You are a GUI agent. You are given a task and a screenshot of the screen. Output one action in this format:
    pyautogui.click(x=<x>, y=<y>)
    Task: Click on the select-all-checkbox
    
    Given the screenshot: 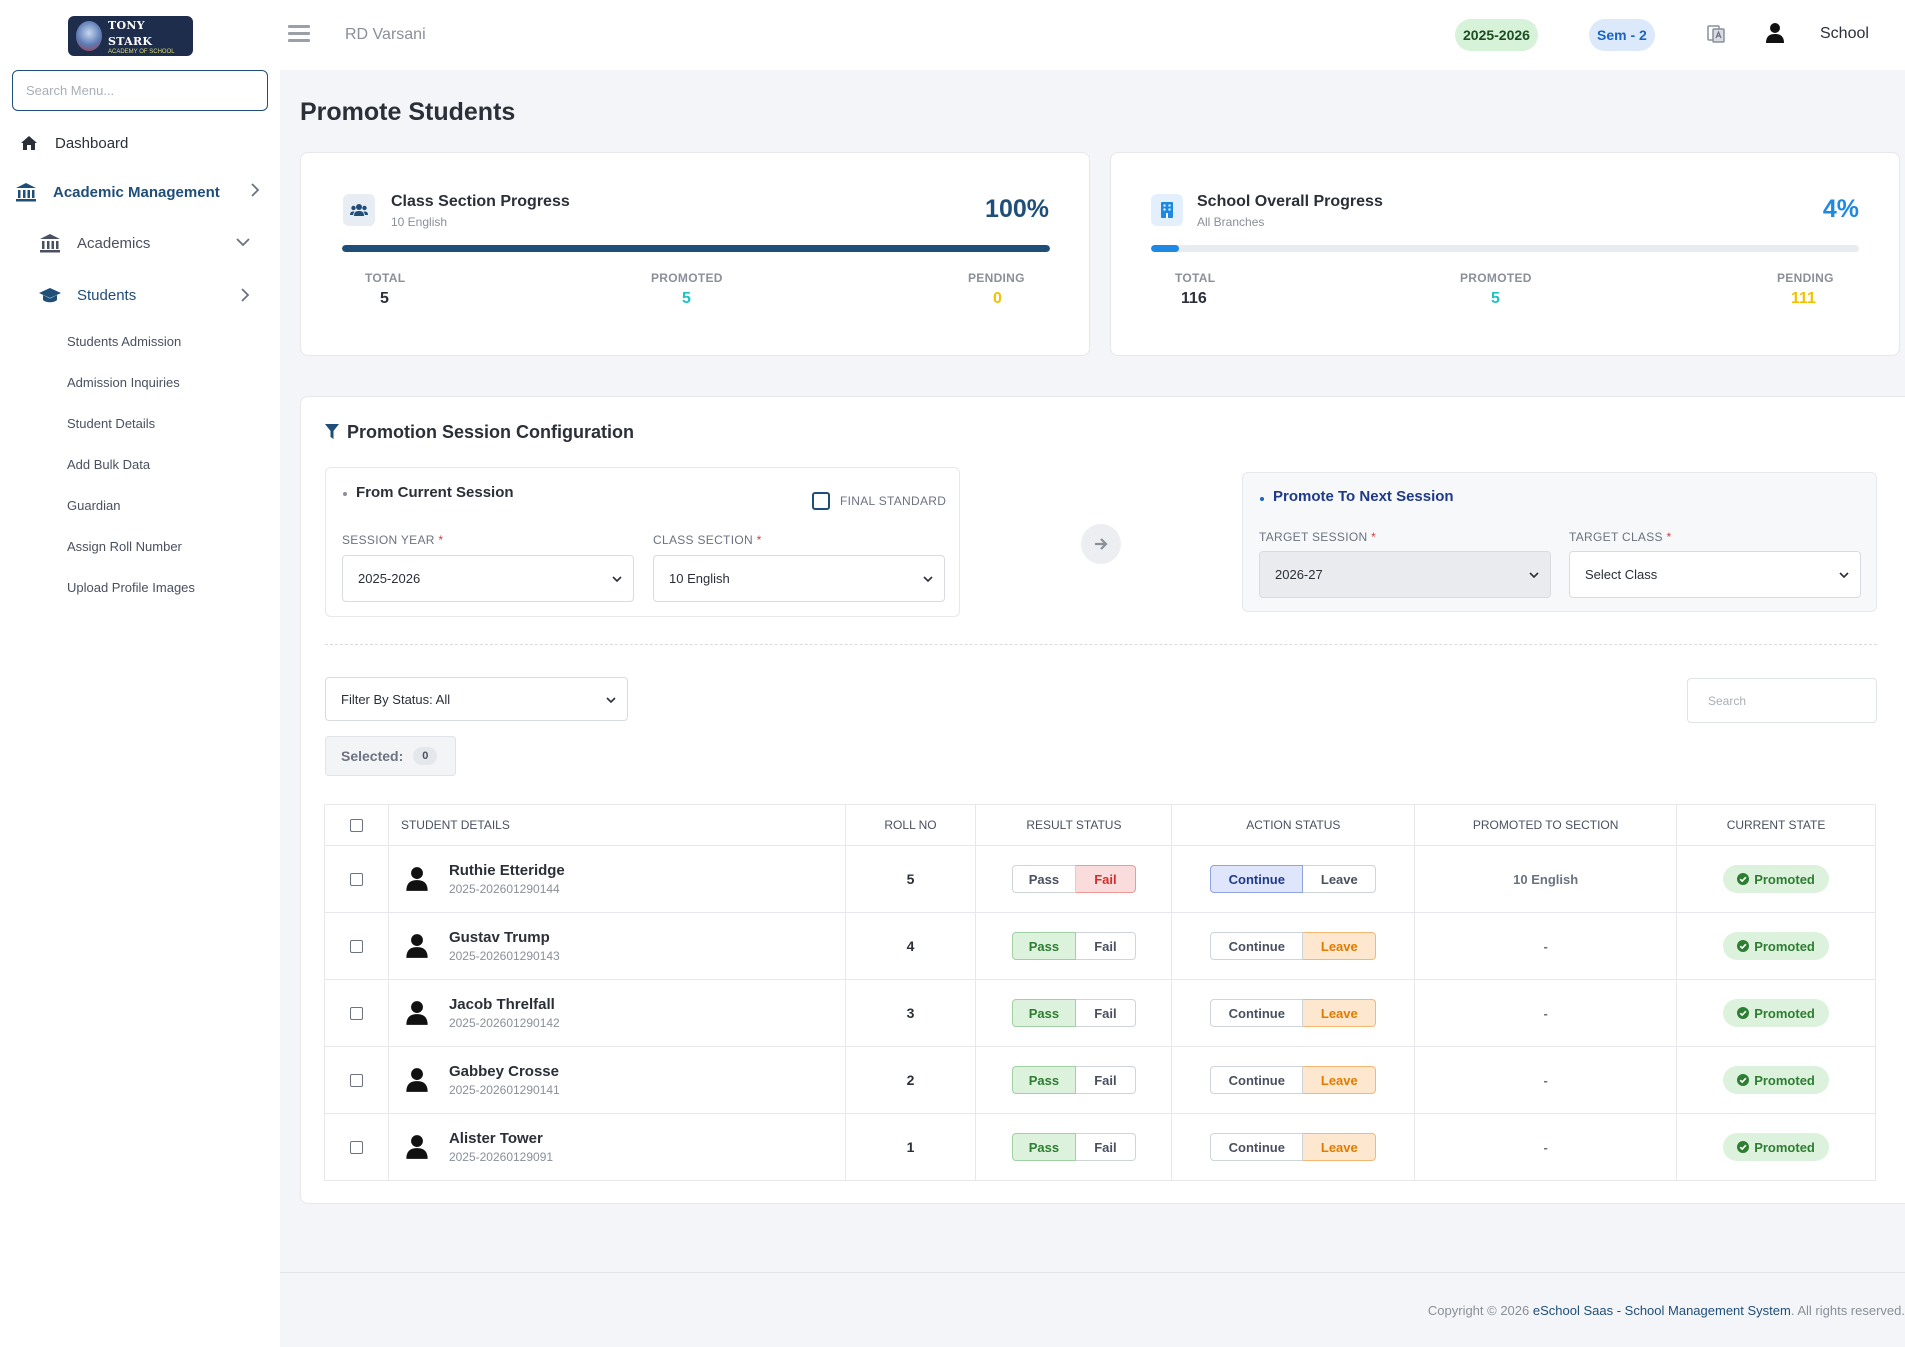 What is the action you would take?
    pyautogui.click(x=356, y=825)
    